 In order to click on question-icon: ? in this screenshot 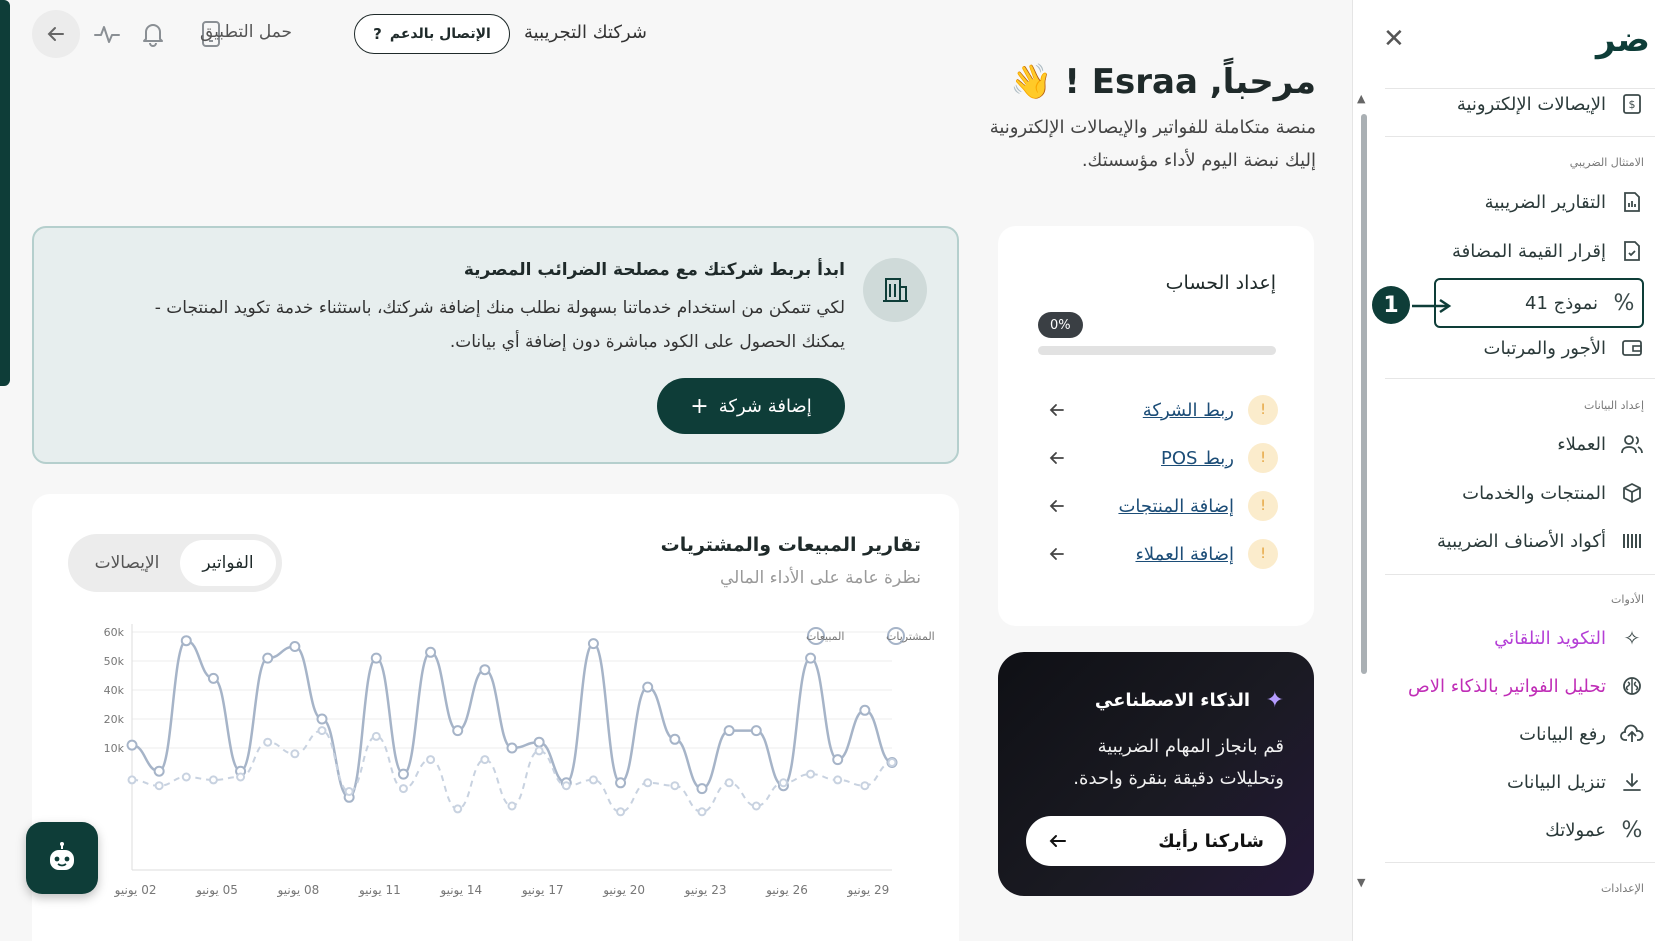, I will do `click(377, 34)`.